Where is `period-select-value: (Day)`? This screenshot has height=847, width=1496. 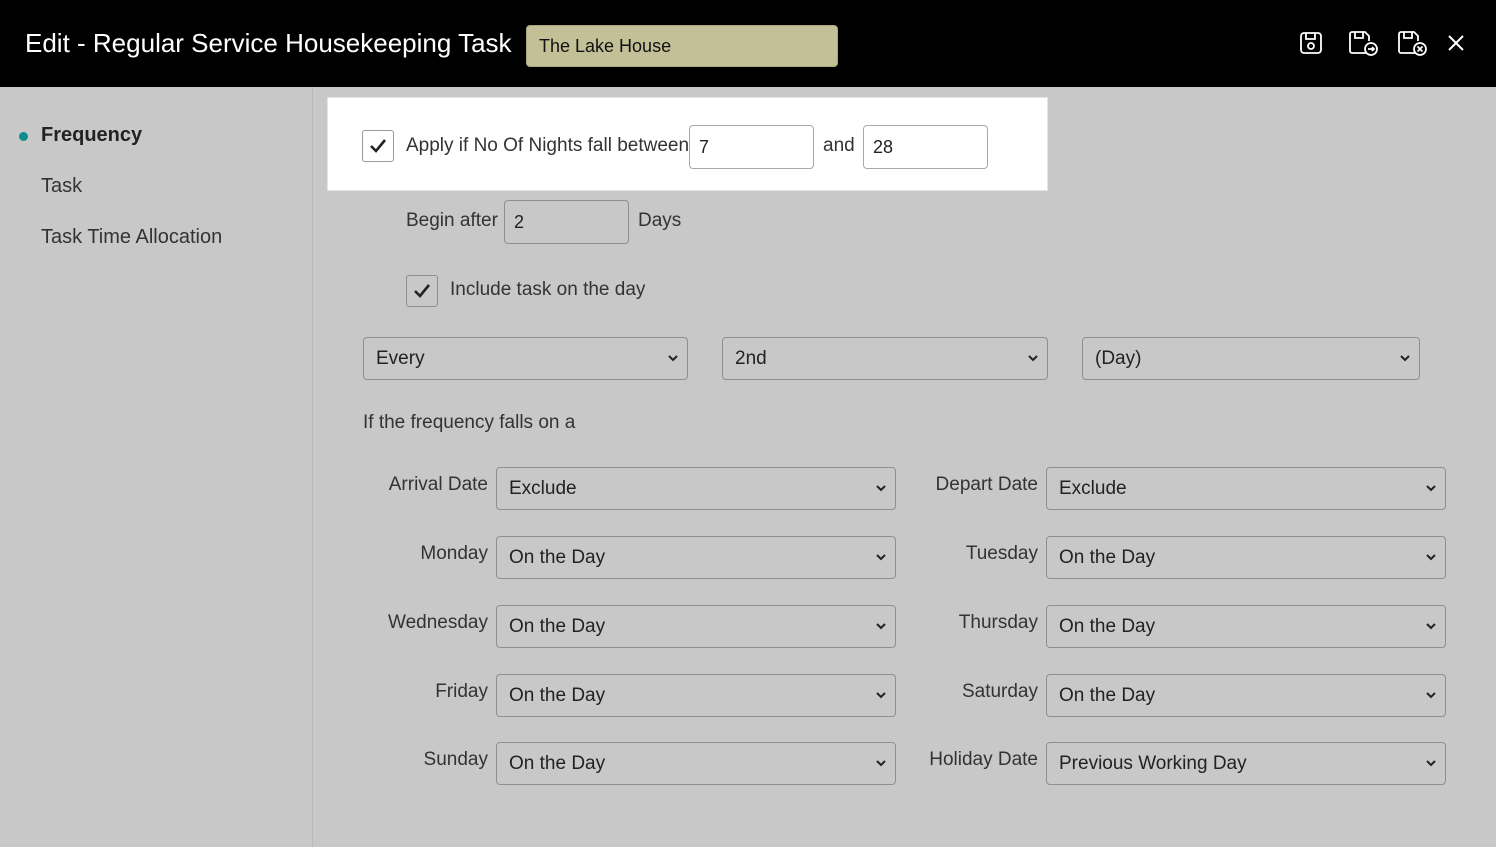
period-select-value: (Day) is located at coordinates (1118, 358).